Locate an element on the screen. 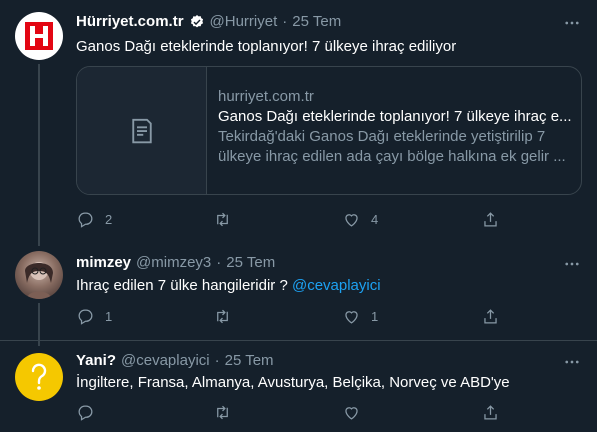 Image resolution: width=597 pixels, height=432 pixels. like-button: 4 is located at coordinates (360, 219).